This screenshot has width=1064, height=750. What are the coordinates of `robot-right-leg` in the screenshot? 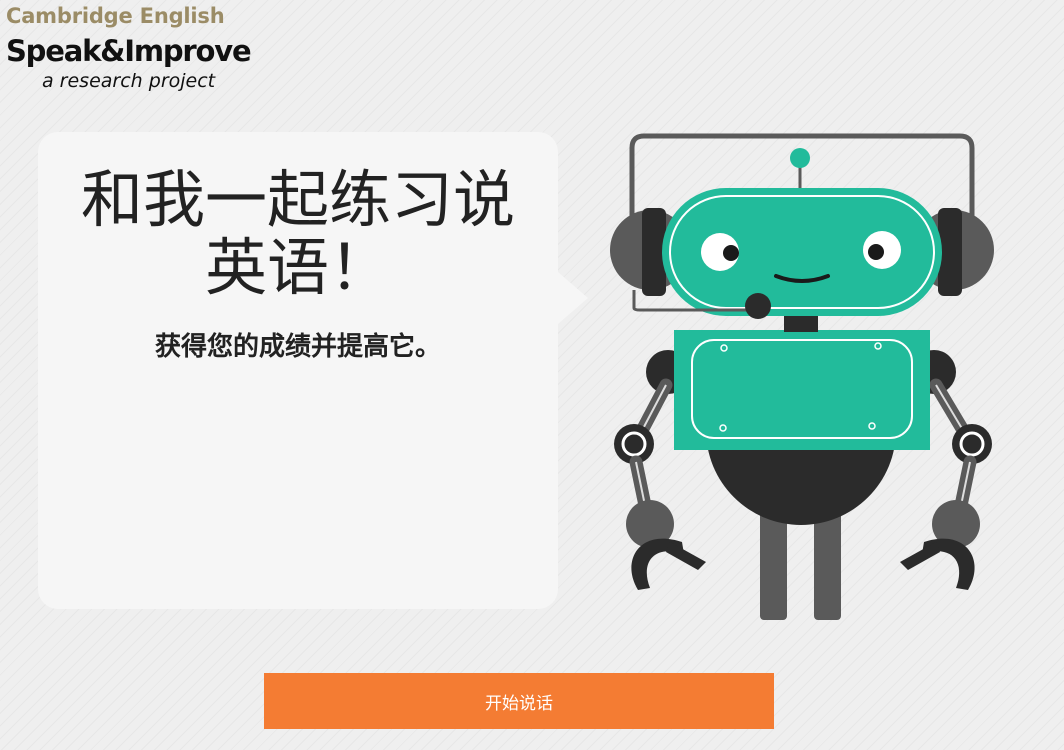 It's located at (827, 565).